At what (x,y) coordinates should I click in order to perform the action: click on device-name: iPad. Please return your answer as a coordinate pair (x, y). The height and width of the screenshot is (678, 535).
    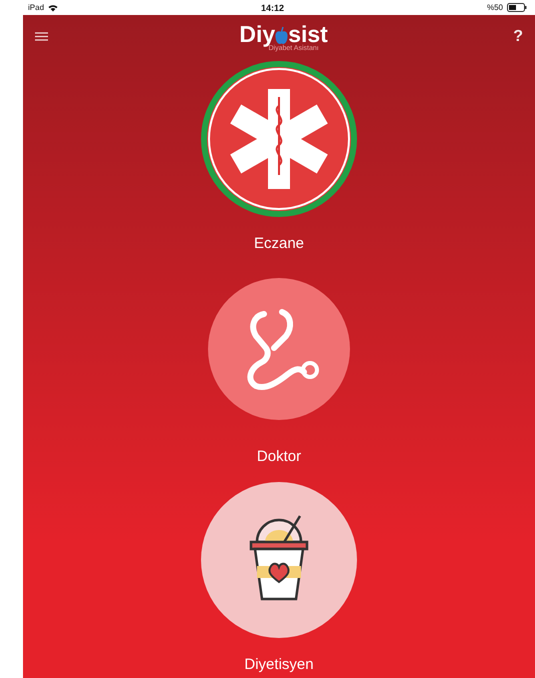
    Looking at the image, I should click on (36, 7).